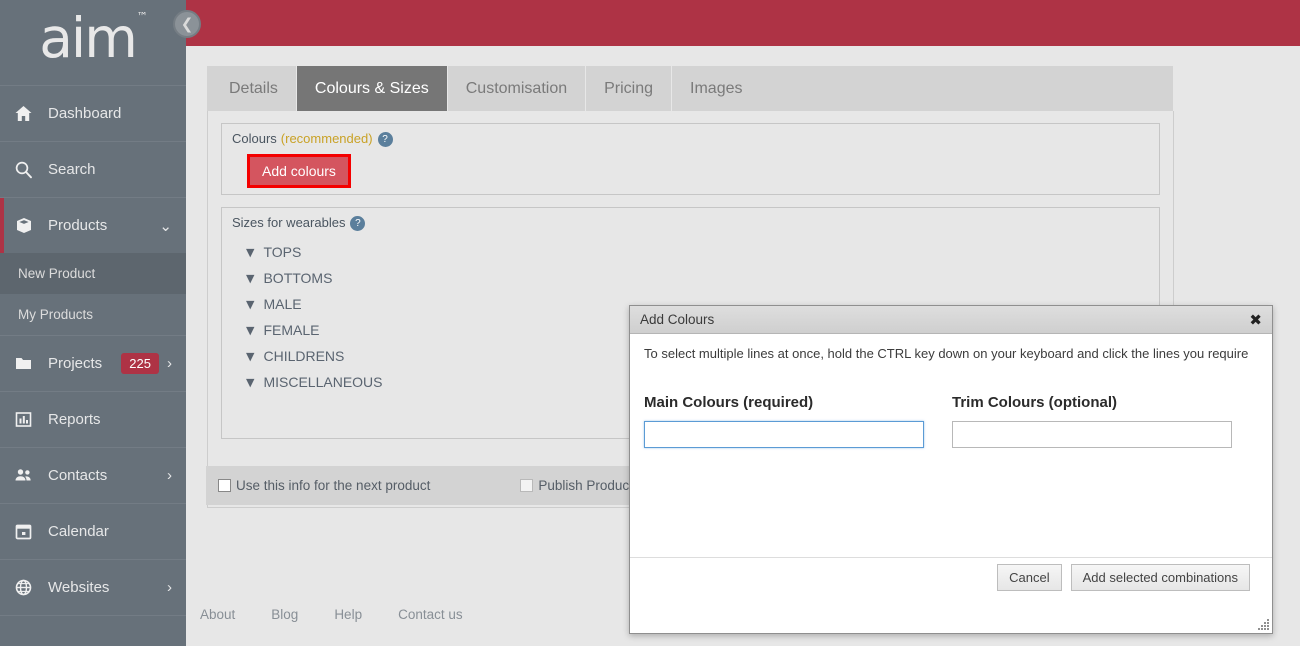 This screenshot has width=1300, height=646. What do you see at coordinates (78, 531) in the screenshot?
I see `sidebar-item-label: Calendar` at bounding box center [78, 531].